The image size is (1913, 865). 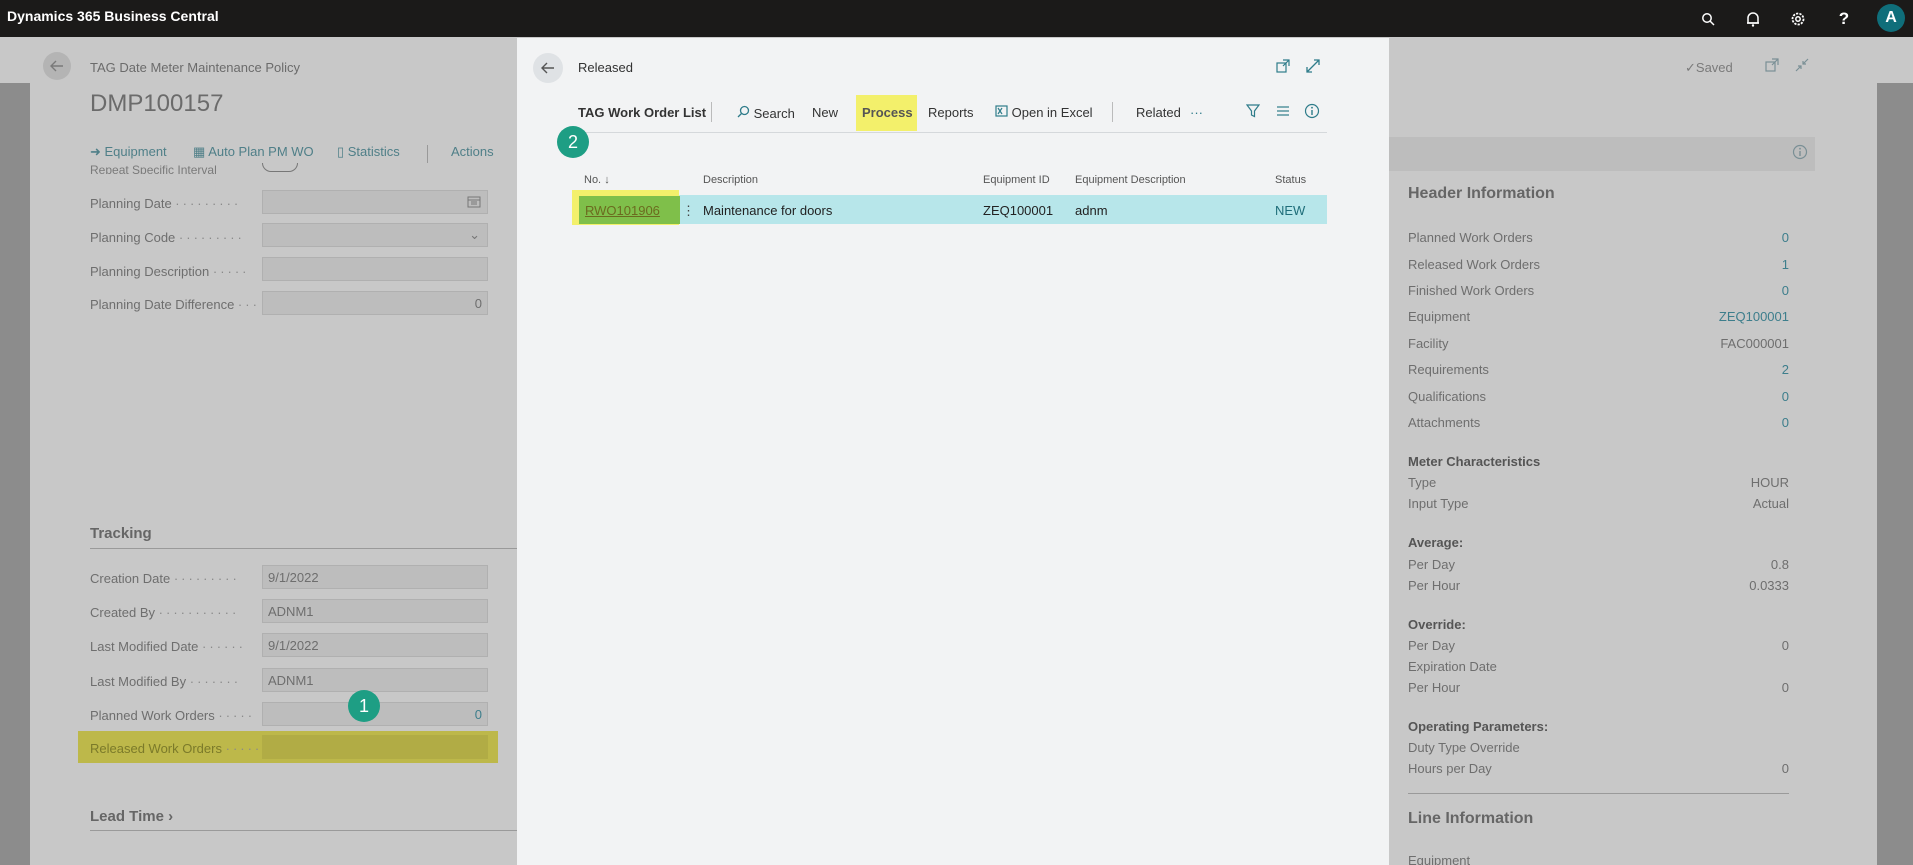 What do you see at coordinates (1754, 316) in the screenshot?
I see `fb-equipment-value: ZEQ100001` at bounding box center [1754, 316].